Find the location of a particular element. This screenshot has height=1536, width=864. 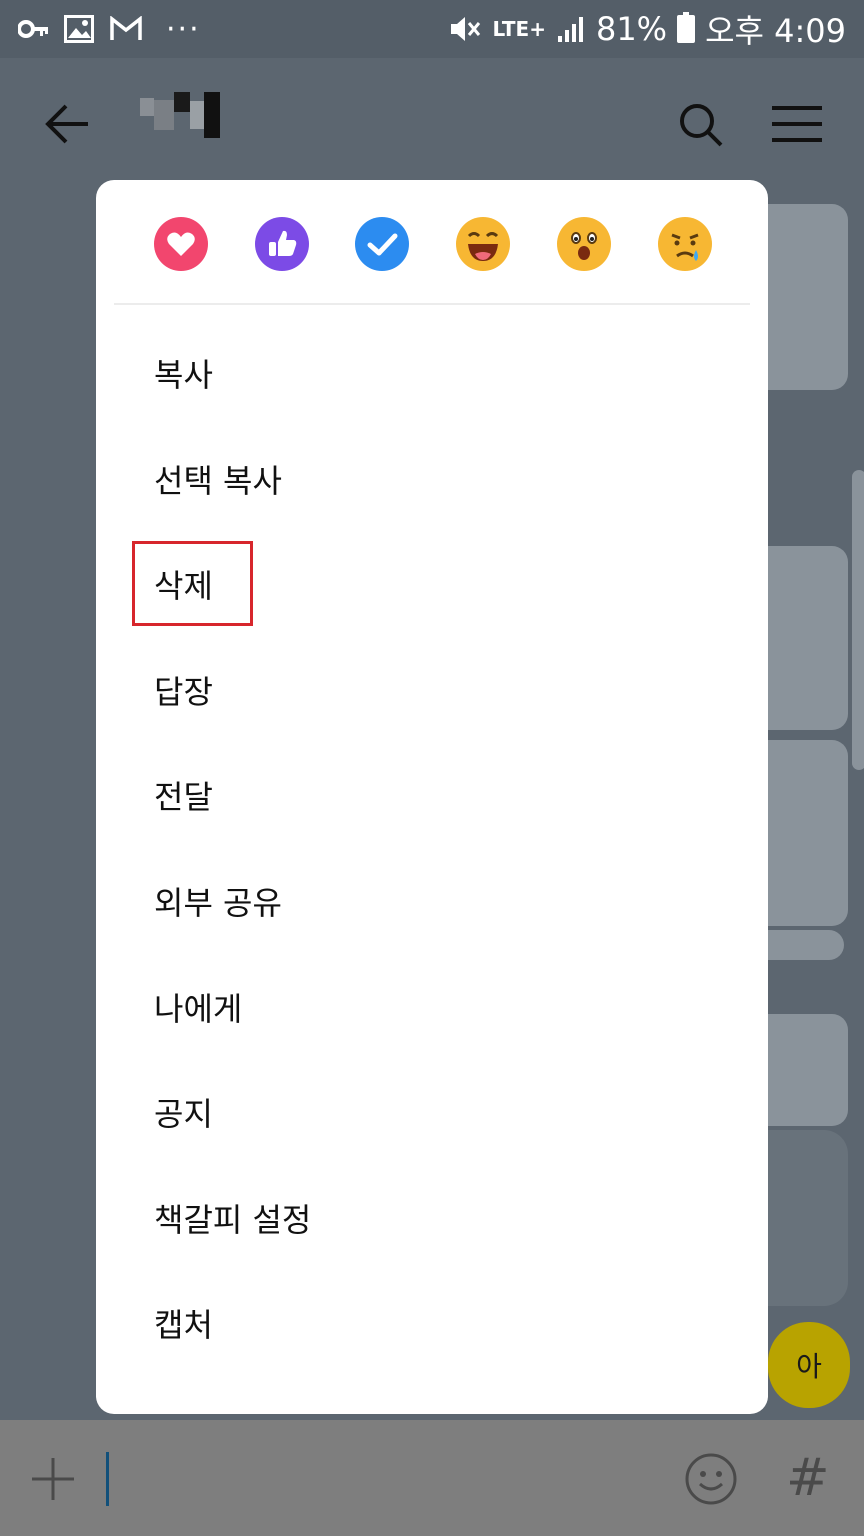

signal-icon is located at coordinates (571, 29).